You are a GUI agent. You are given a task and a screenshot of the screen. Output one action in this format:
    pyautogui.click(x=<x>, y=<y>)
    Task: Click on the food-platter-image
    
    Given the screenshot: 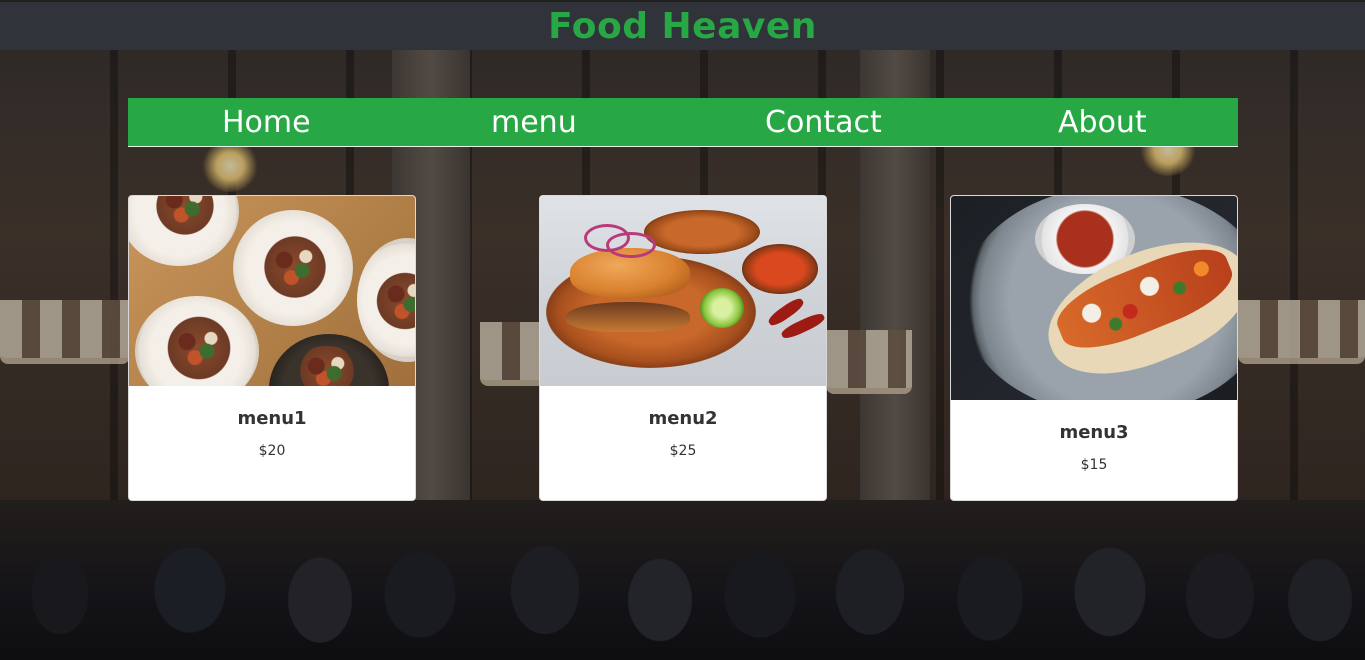 What is the action you would take?
    pyautogui.click(x=272, y=291)
    